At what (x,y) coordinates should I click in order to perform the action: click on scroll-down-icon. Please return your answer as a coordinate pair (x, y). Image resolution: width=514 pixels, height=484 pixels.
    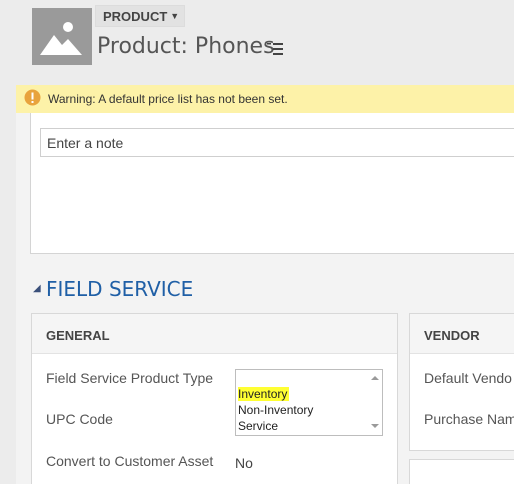
    Looking at the image, I should click on (375, 426).